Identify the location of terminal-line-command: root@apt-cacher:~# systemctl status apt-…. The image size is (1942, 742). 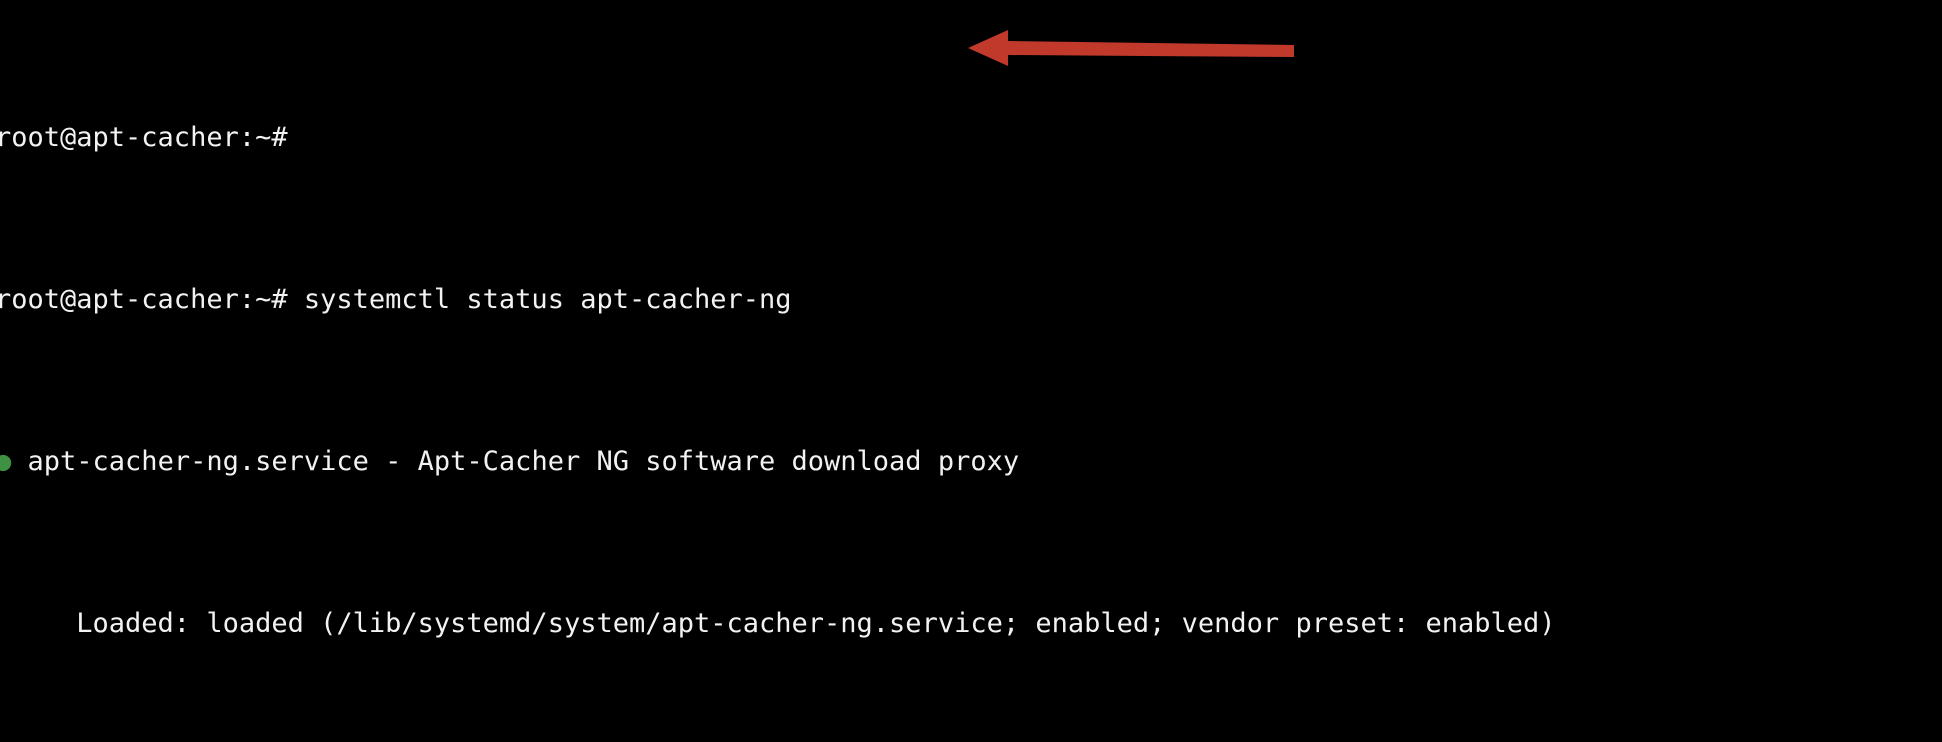
(971, 300).